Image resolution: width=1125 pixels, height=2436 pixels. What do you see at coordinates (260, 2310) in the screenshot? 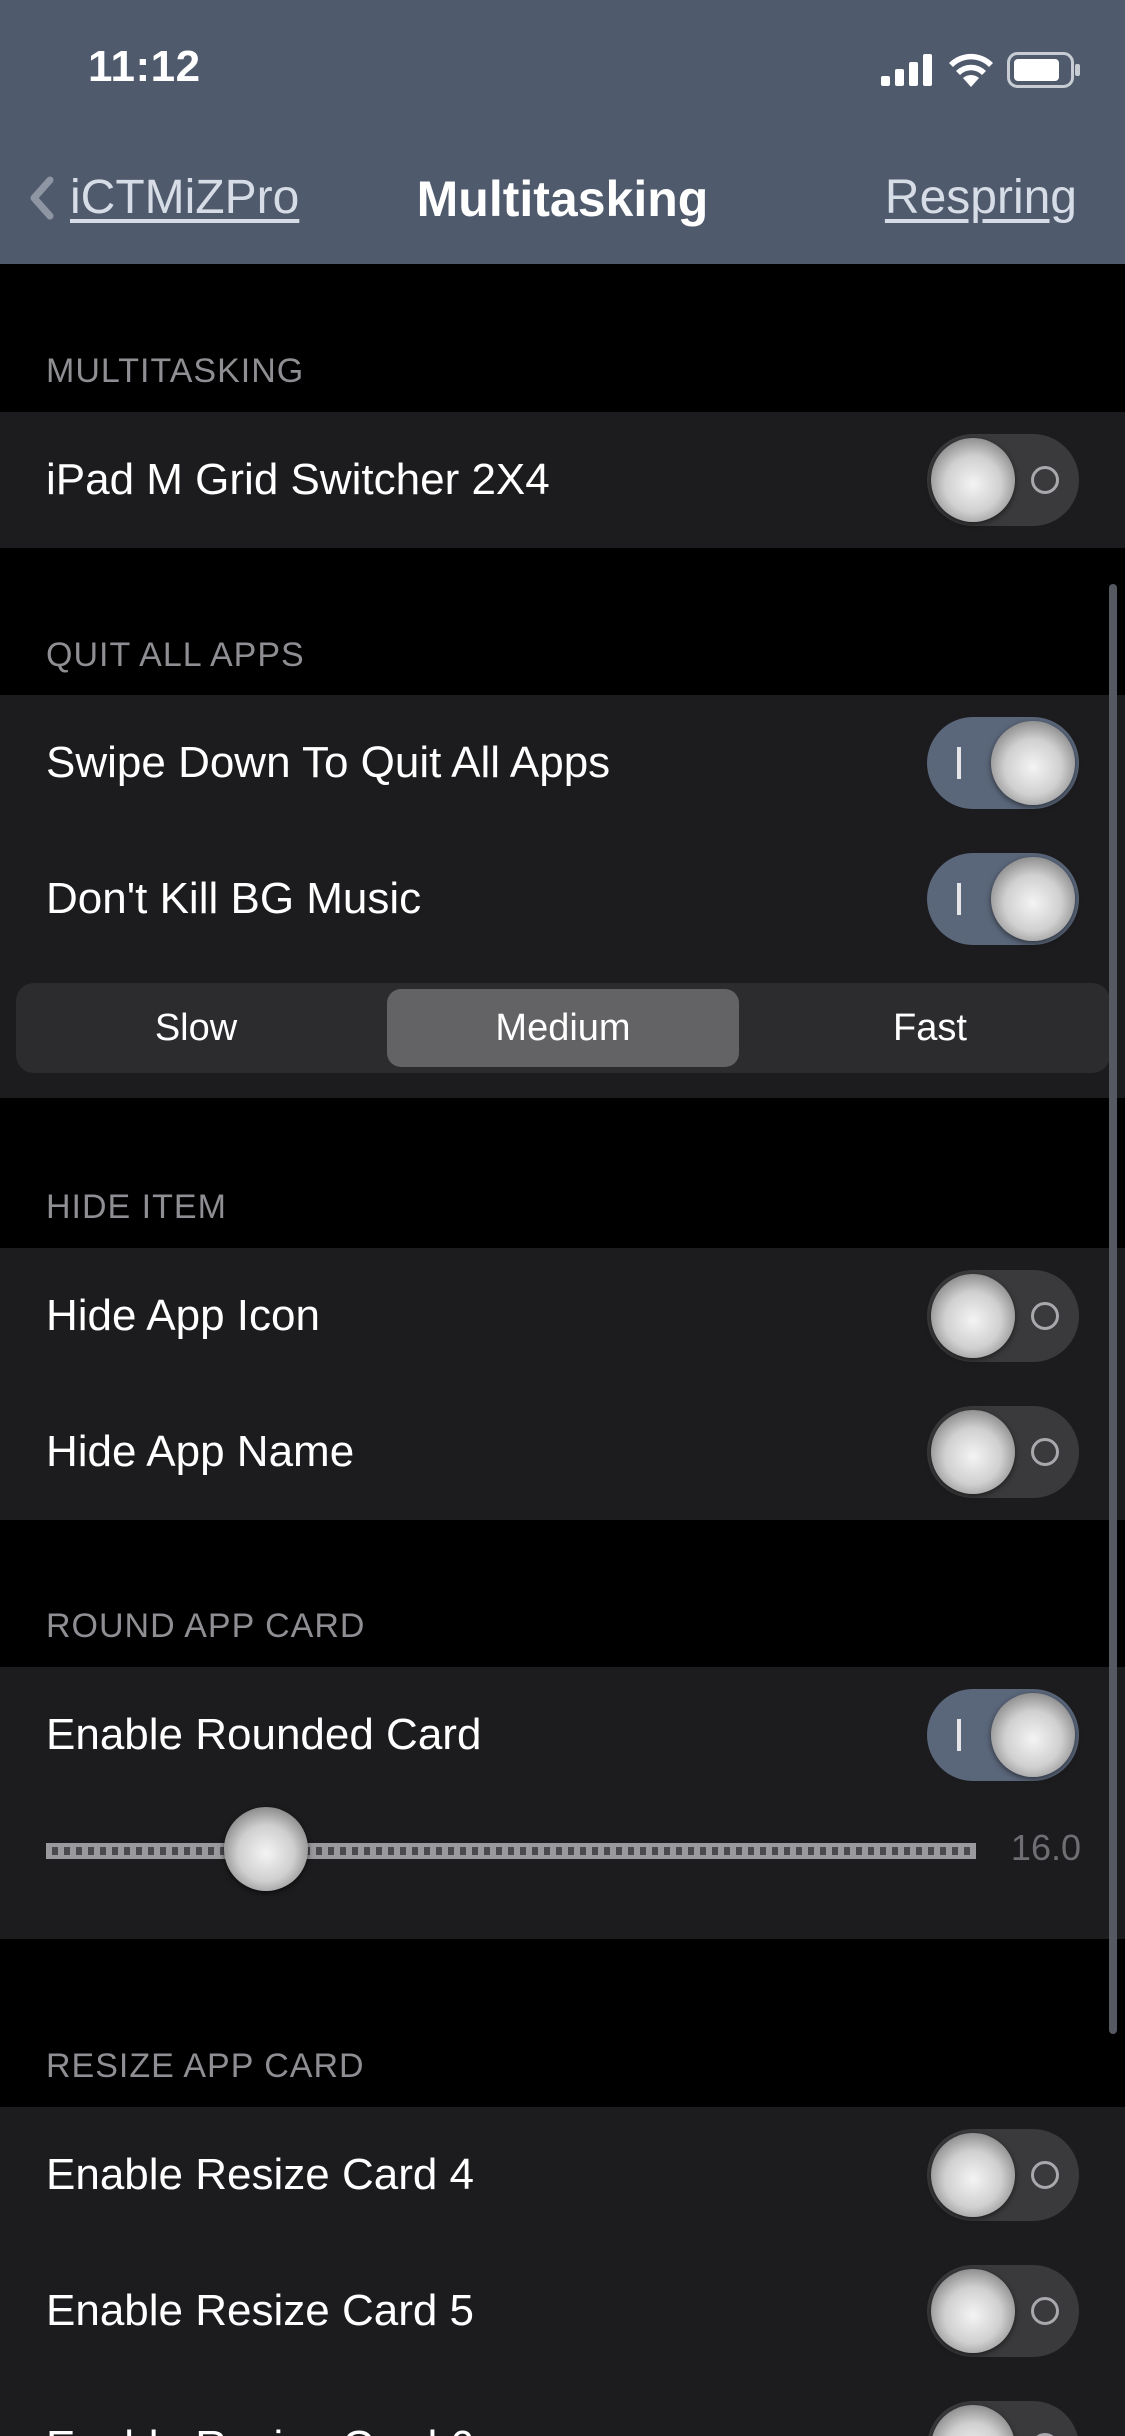
I see `row-label: Enable Resize Card 5` at bounding box center [260, 2310].